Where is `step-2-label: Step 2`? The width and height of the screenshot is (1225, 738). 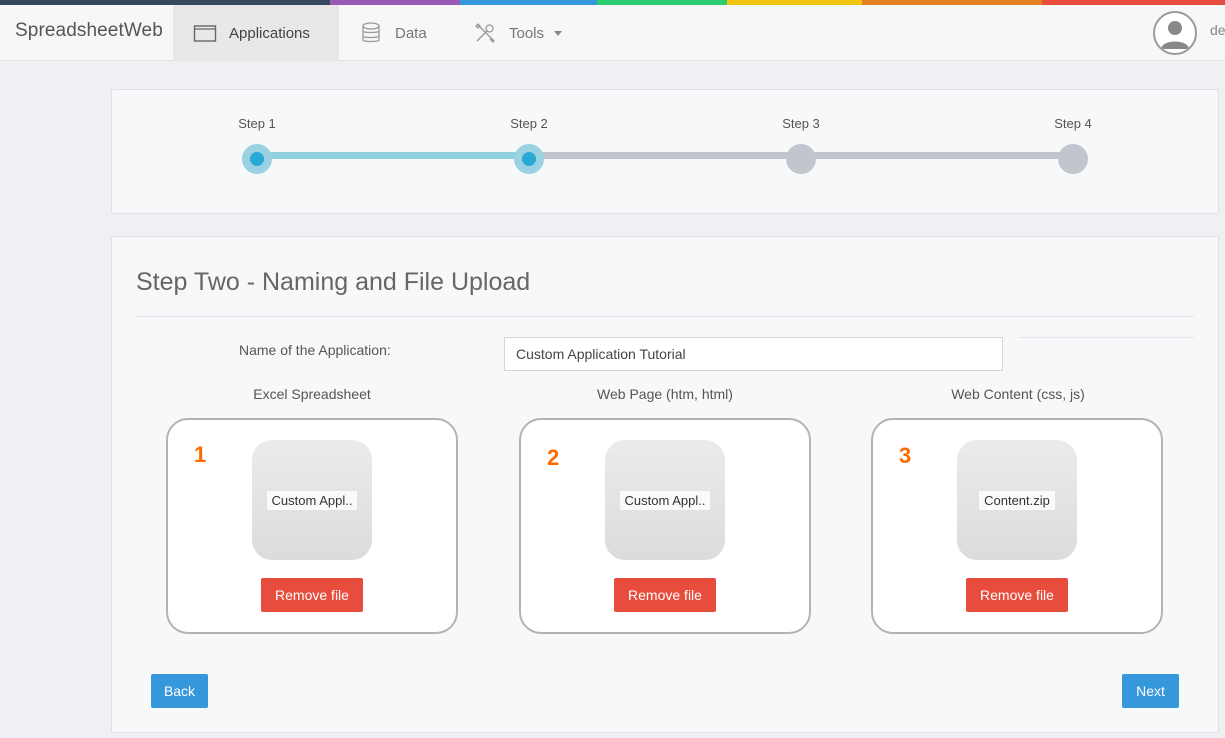
step-2-label: Step 2 is located at coordinates (529, 123).